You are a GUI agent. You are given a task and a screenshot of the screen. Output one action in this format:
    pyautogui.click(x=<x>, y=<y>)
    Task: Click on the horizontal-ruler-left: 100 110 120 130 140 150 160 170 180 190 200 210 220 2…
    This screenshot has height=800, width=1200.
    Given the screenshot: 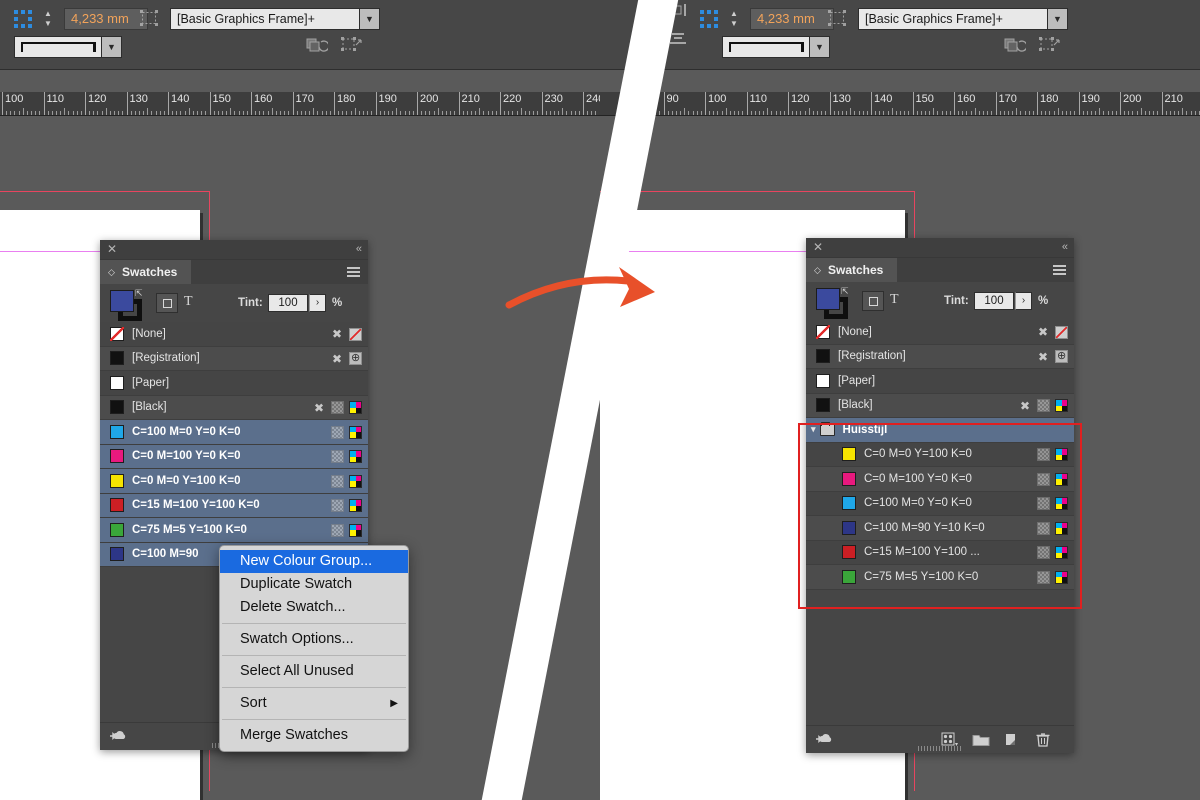 What is the action you would take?
    pyautogui.click(x=320, y=104)
    